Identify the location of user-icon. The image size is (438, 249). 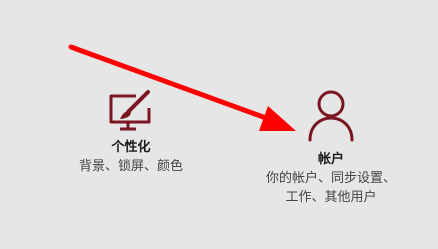
(331, 116).